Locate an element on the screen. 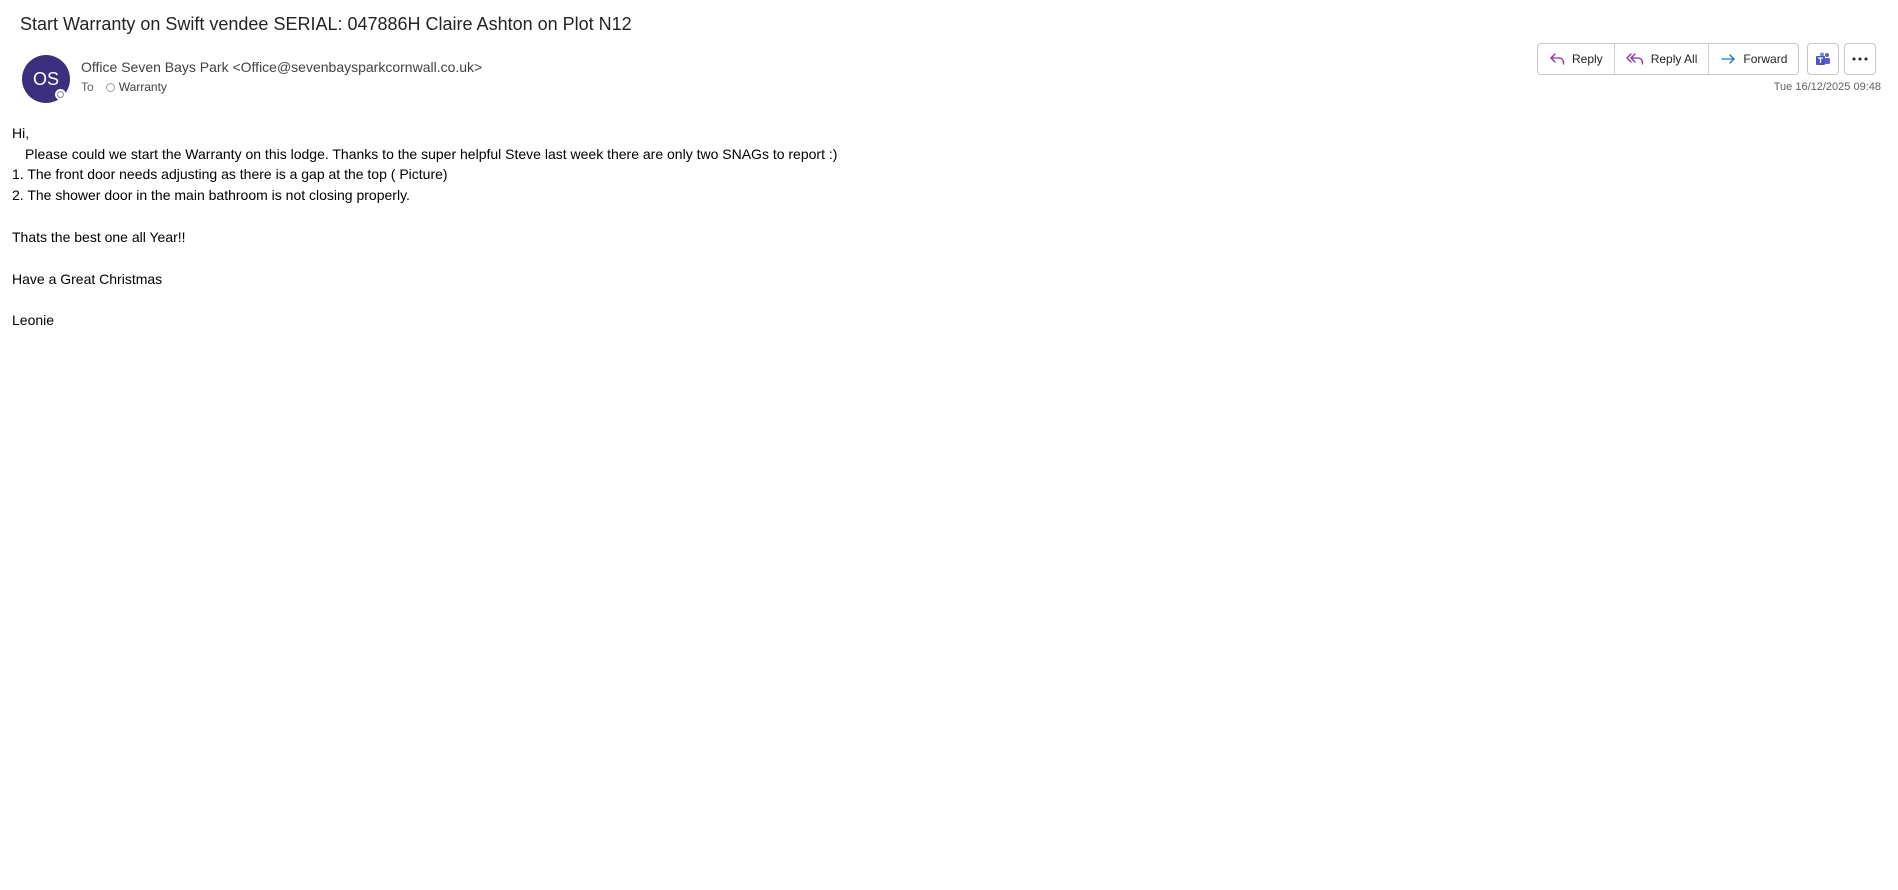 This screenshot has height=890, width=1898. reply-button: Reply is located at coordinates (1576, 59).